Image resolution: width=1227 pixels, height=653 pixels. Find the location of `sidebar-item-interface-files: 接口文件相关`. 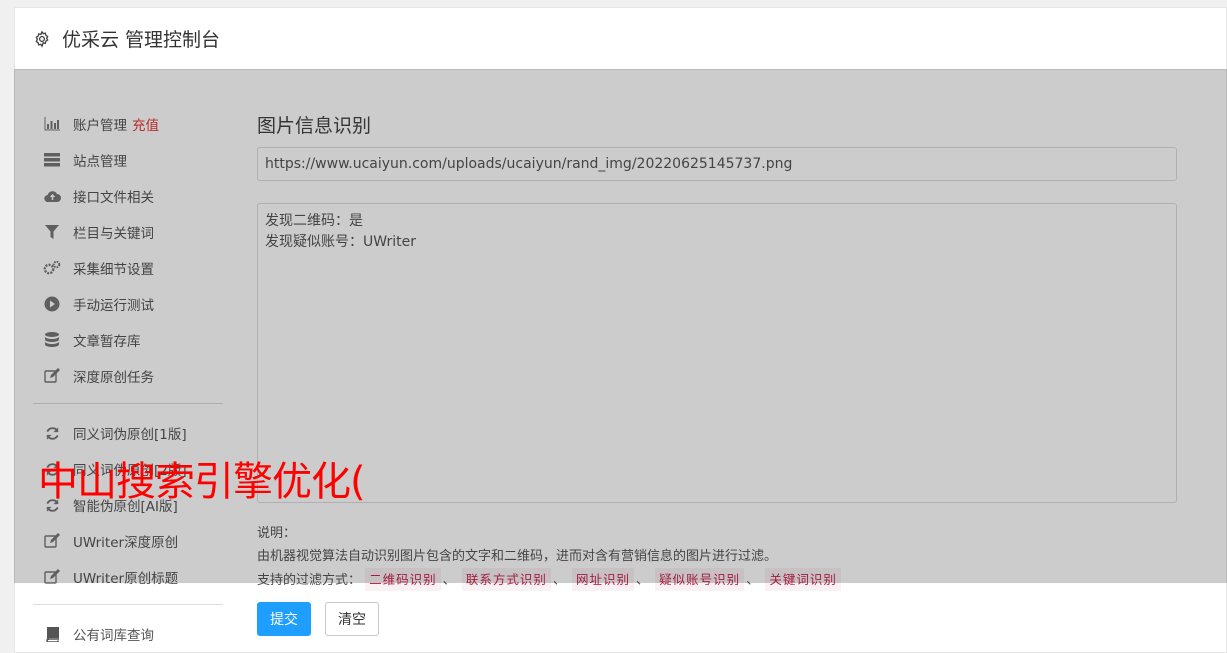

sidebar-item-interface-files: 接口文件相关 is located at coordinates (98, 196).